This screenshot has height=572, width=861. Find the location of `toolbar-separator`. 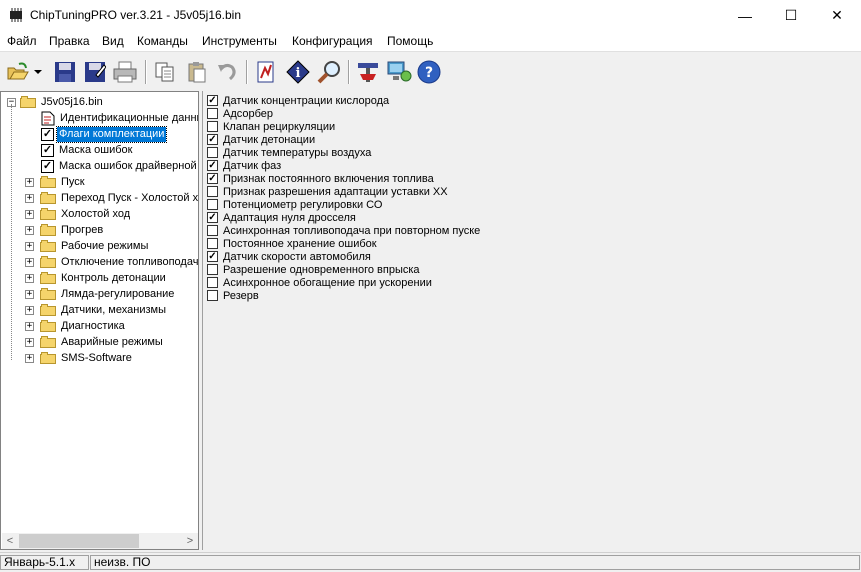

toolbar-separator is located at coordinates (349, 72).